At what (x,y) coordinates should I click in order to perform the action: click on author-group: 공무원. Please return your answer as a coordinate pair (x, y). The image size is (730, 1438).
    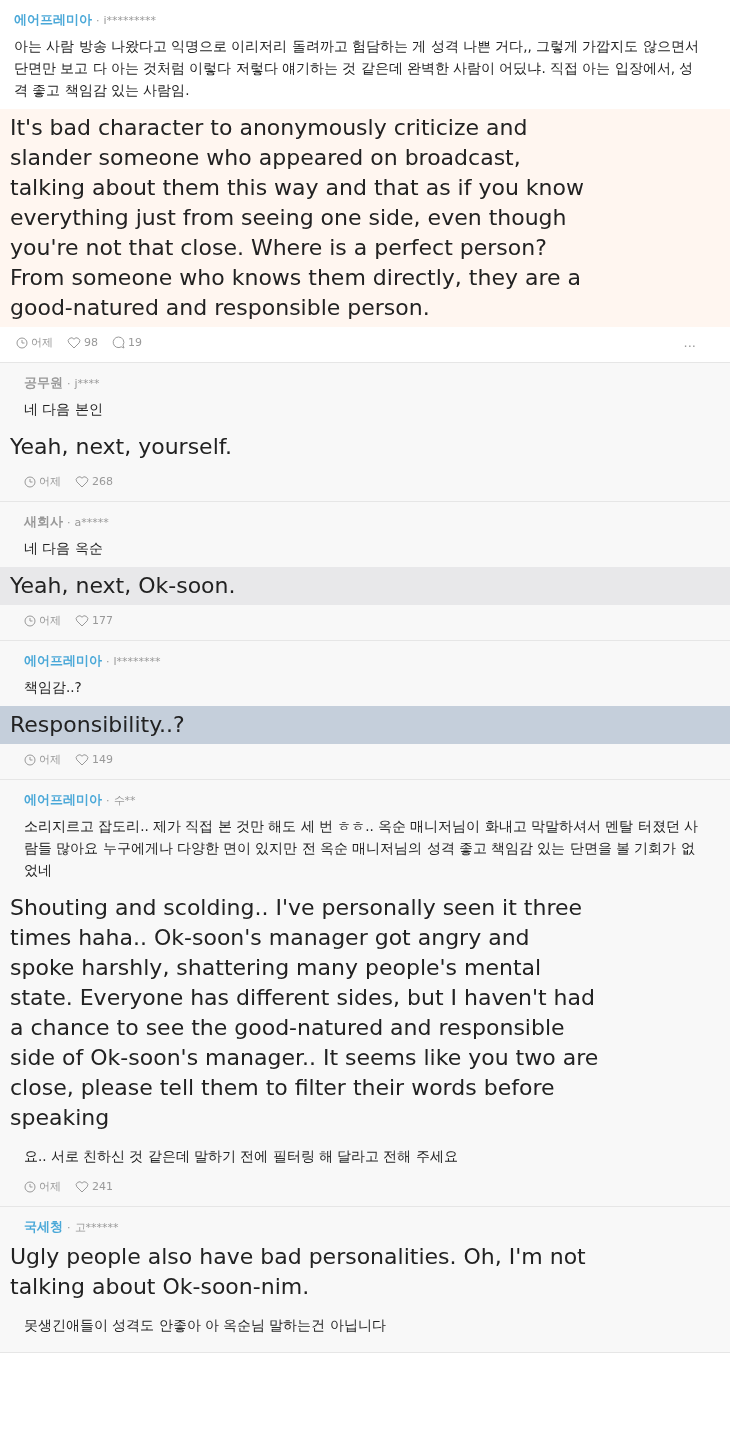
    Looking at the image, I should click on (43, 383).